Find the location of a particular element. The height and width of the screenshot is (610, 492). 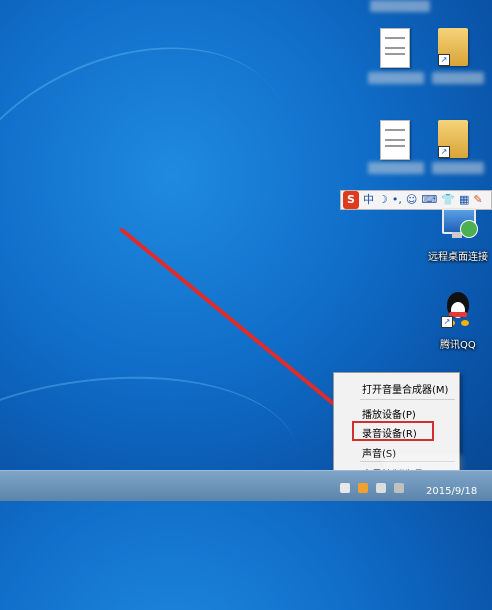

network-tray-icon is located at coordinates (345, 488).